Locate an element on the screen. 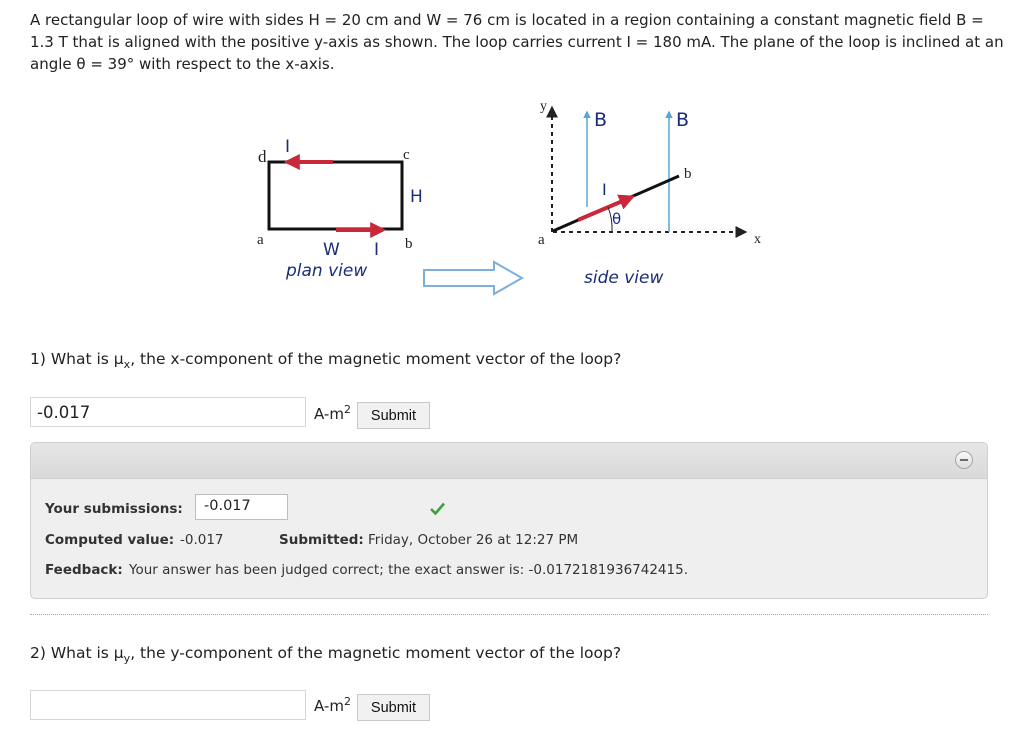 The width and height of the screenshot is (1018, 735). plan-label-H: H is located at coordinates (416, 197).